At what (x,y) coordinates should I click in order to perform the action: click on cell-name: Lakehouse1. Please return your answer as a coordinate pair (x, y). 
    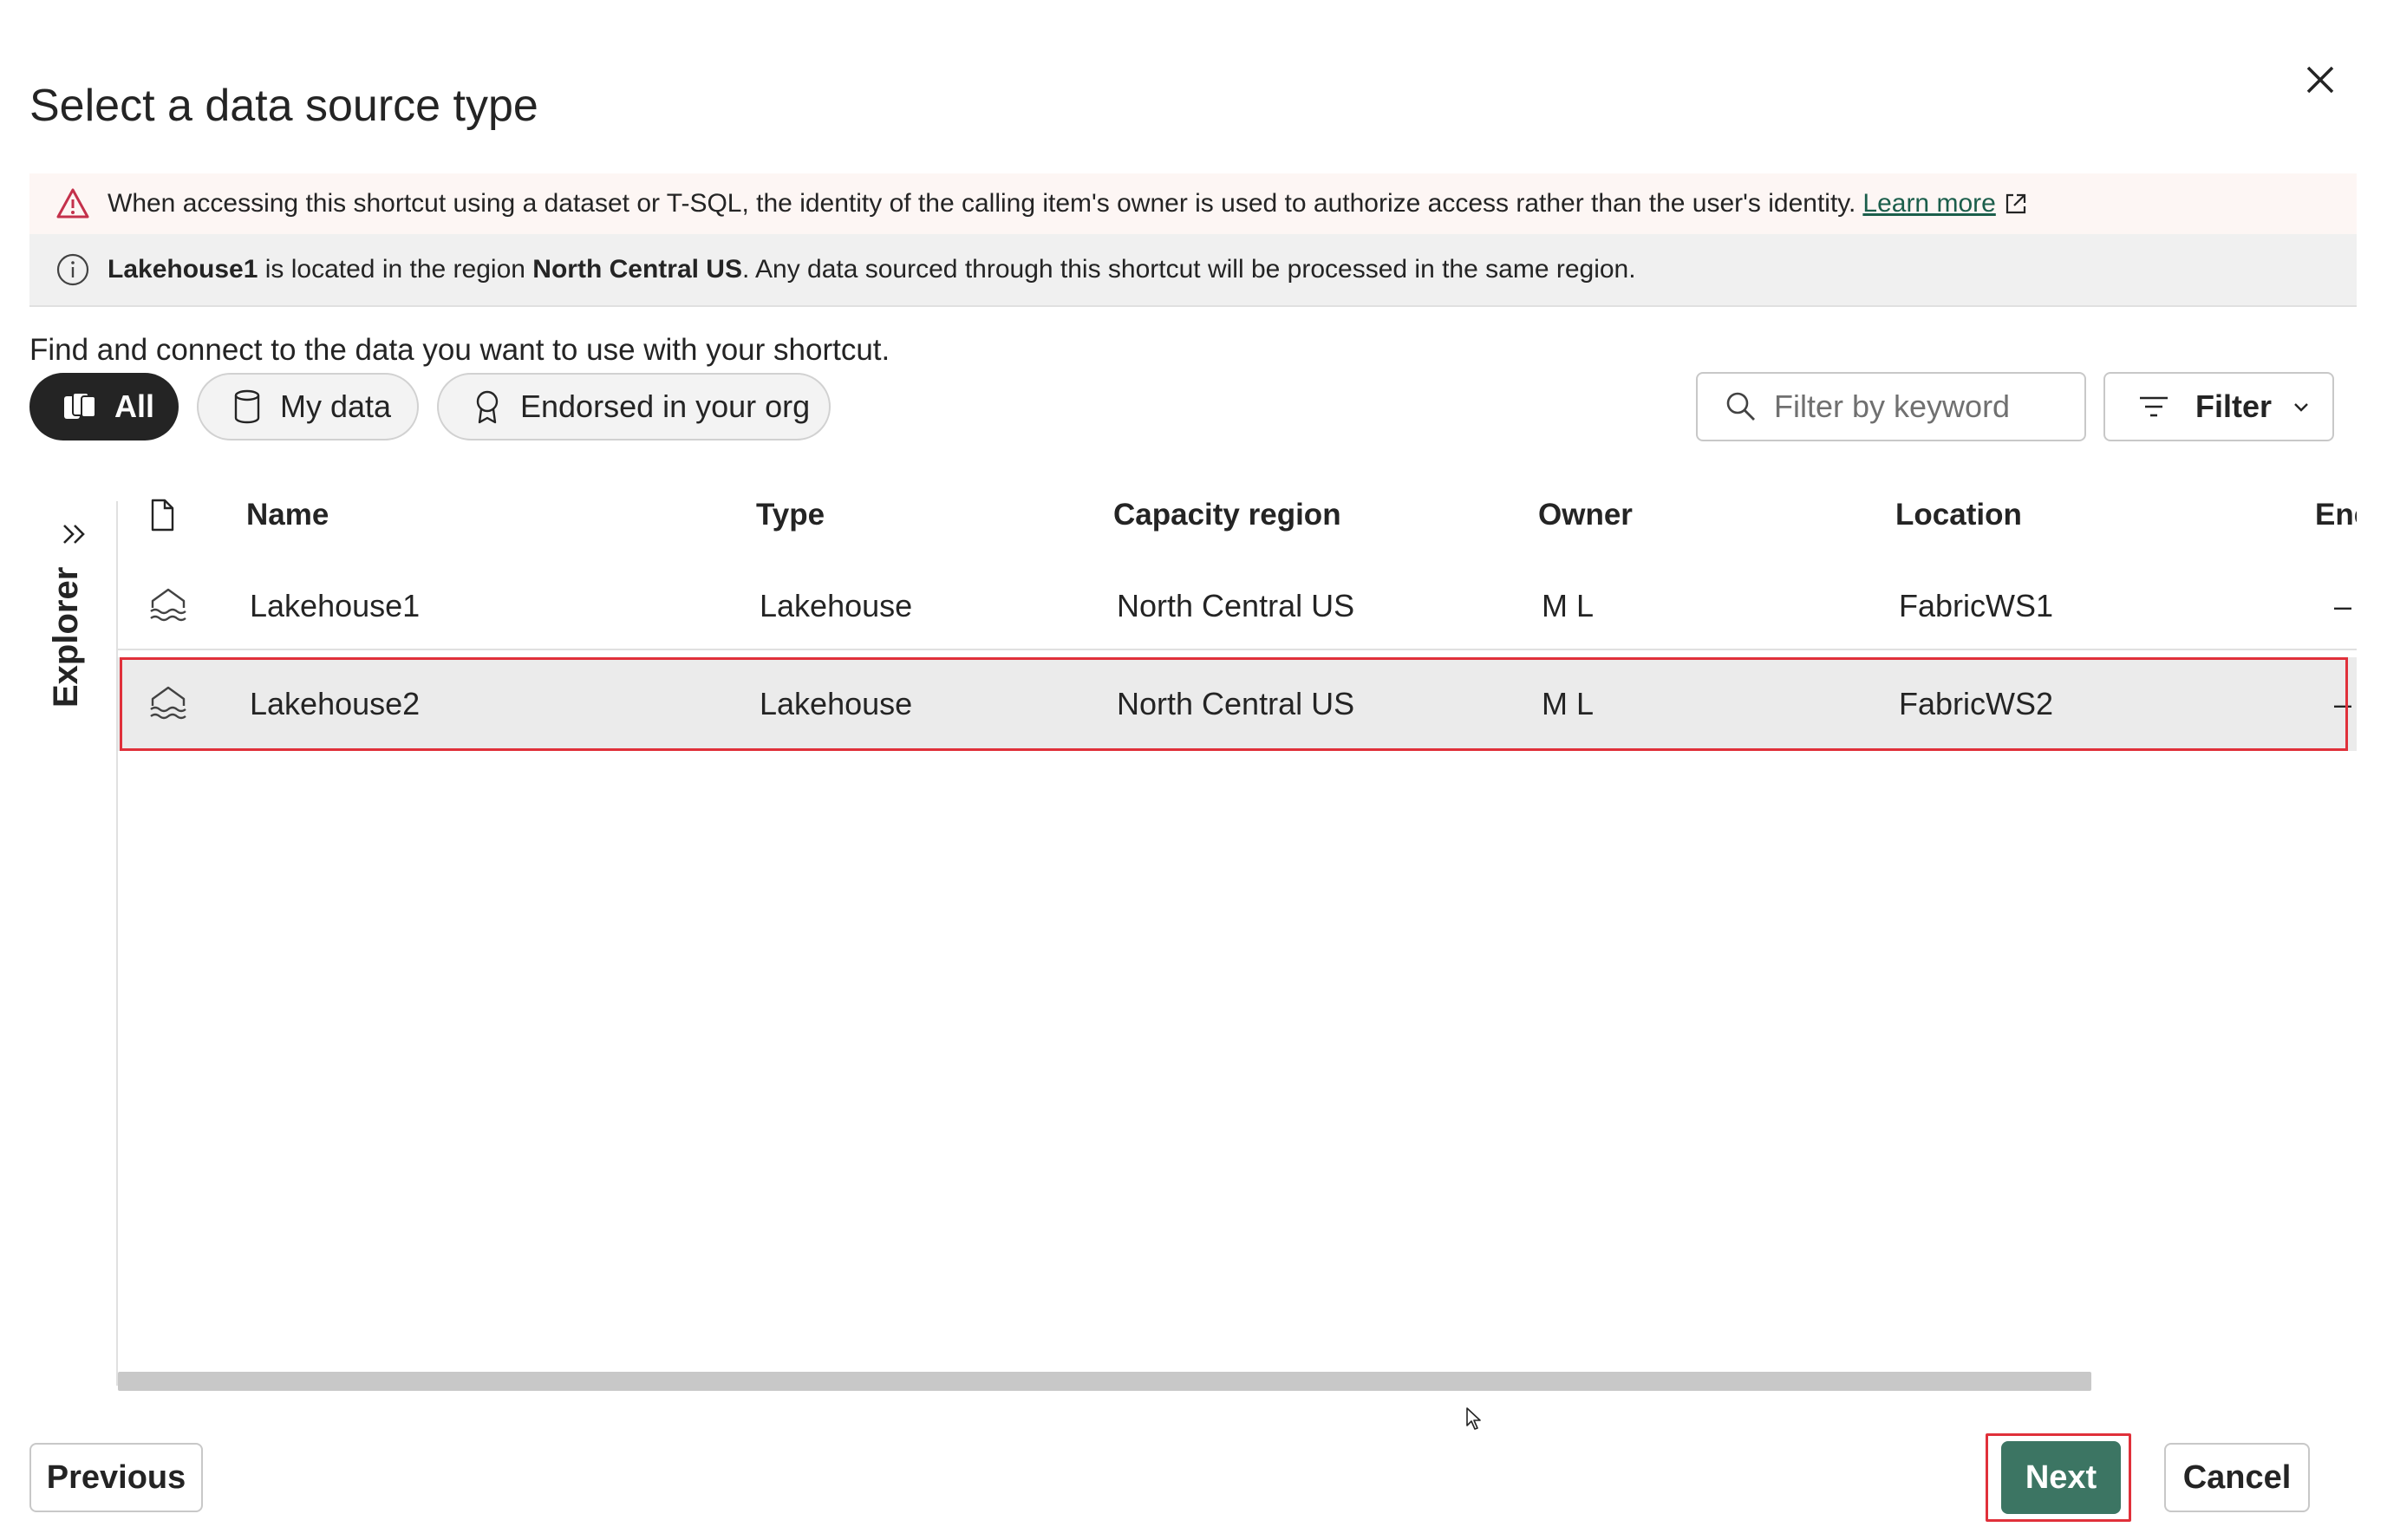
    Looking at the image, I should click on (335, 605).